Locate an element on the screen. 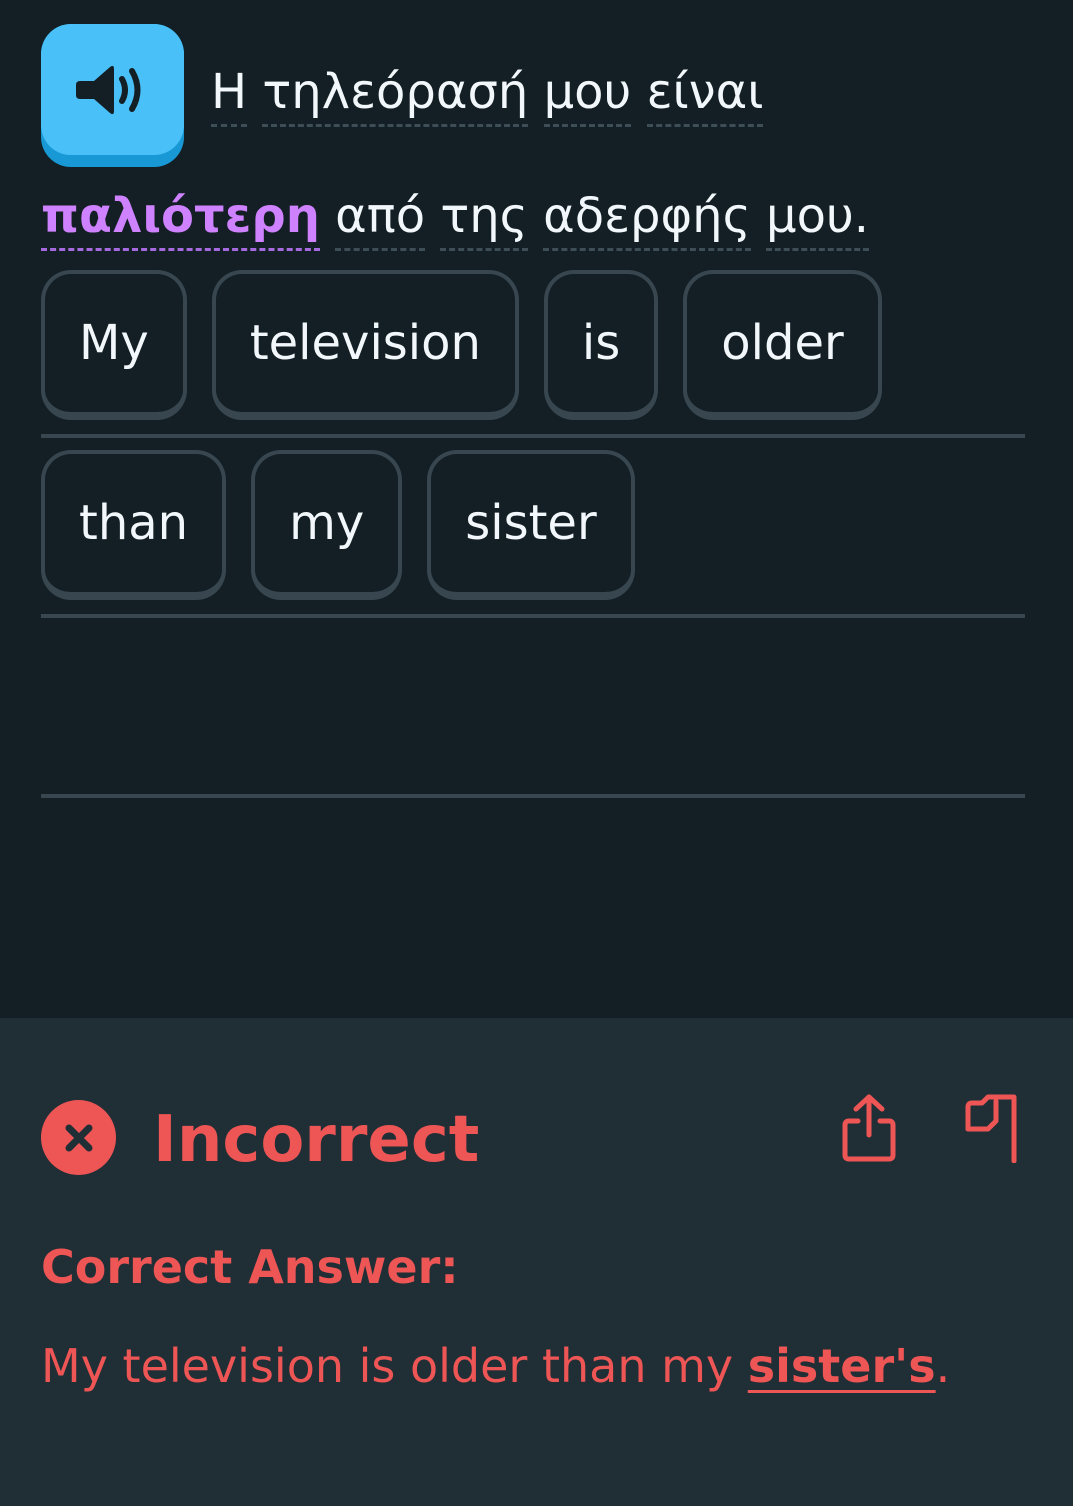 The width and height of the screenshot is (1073, 1506). report-button is located at coordinates (987, 1128).